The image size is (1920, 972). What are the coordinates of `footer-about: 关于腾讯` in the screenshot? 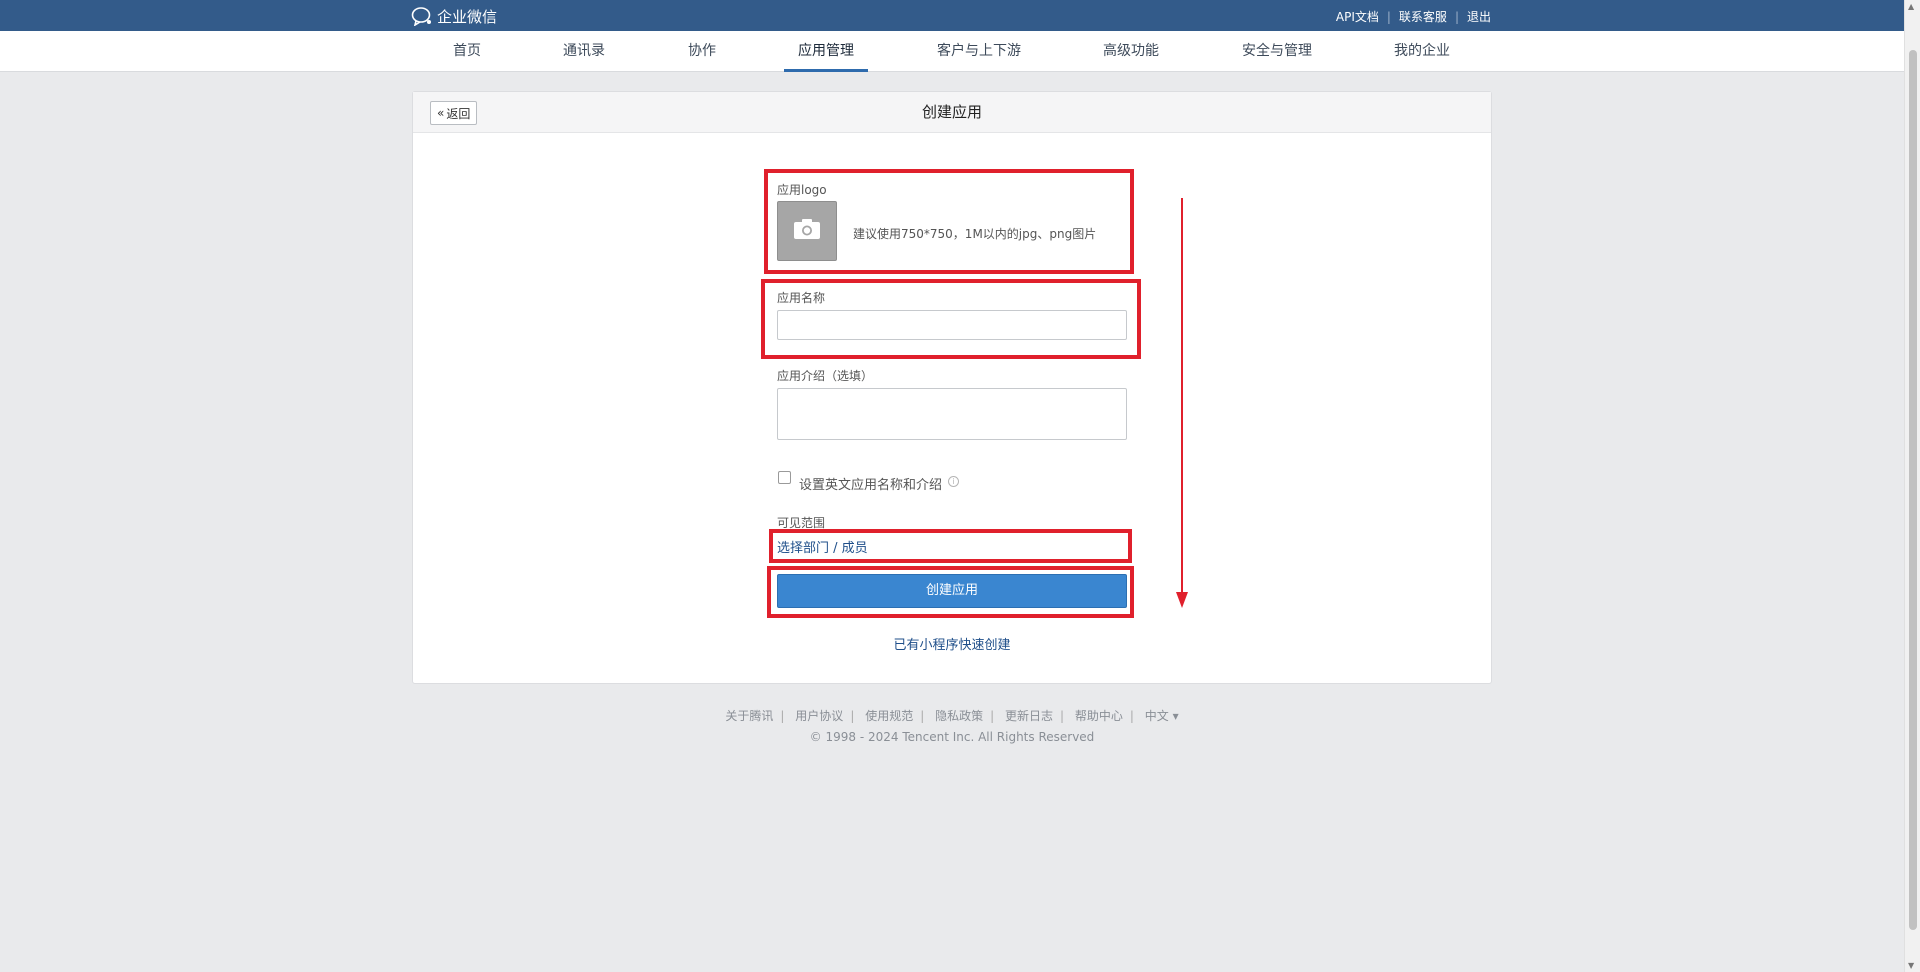 It's located at (749, 716).